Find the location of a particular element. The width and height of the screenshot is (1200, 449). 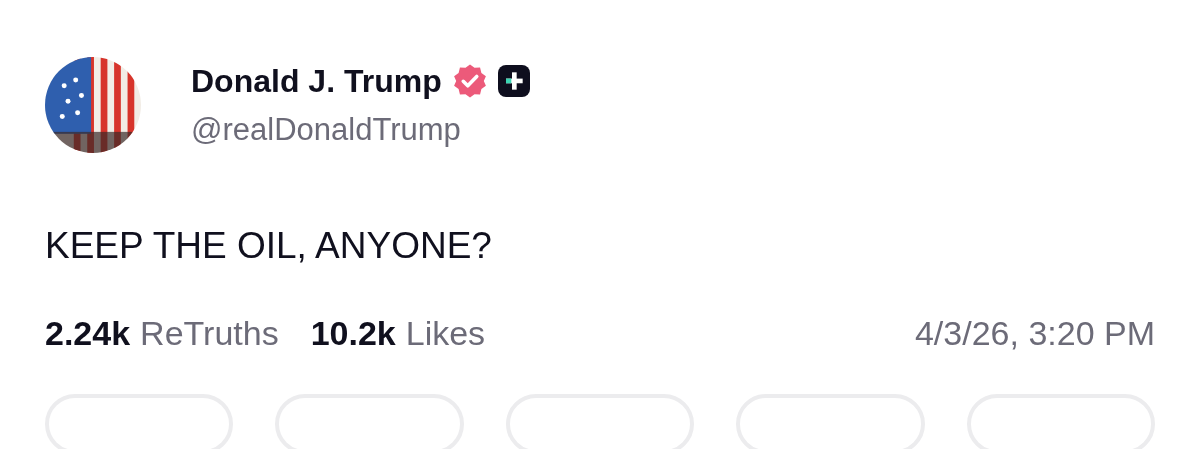

stat-label: ReTruths is located at coordinates (209, 333).